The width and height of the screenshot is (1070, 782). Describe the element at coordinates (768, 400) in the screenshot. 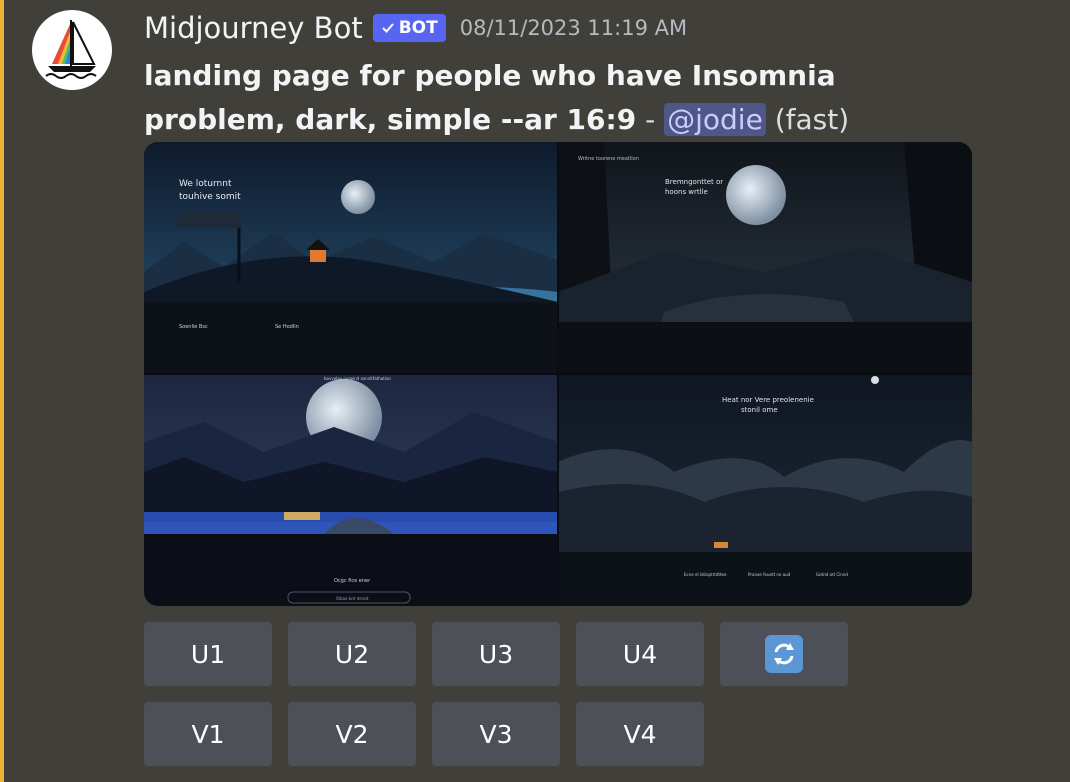

I see `panel-4-heading-1: Heat nor Vere preolenenie` at that location.